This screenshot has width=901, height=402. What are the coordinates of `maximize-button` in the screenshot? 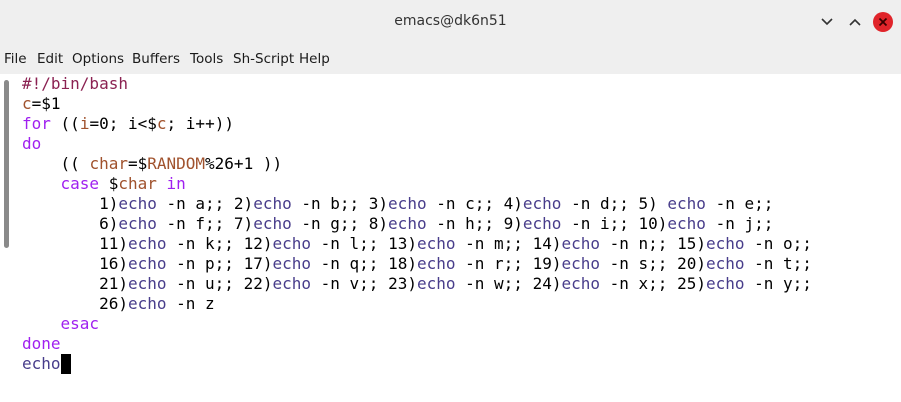 It's located at (855, 22).